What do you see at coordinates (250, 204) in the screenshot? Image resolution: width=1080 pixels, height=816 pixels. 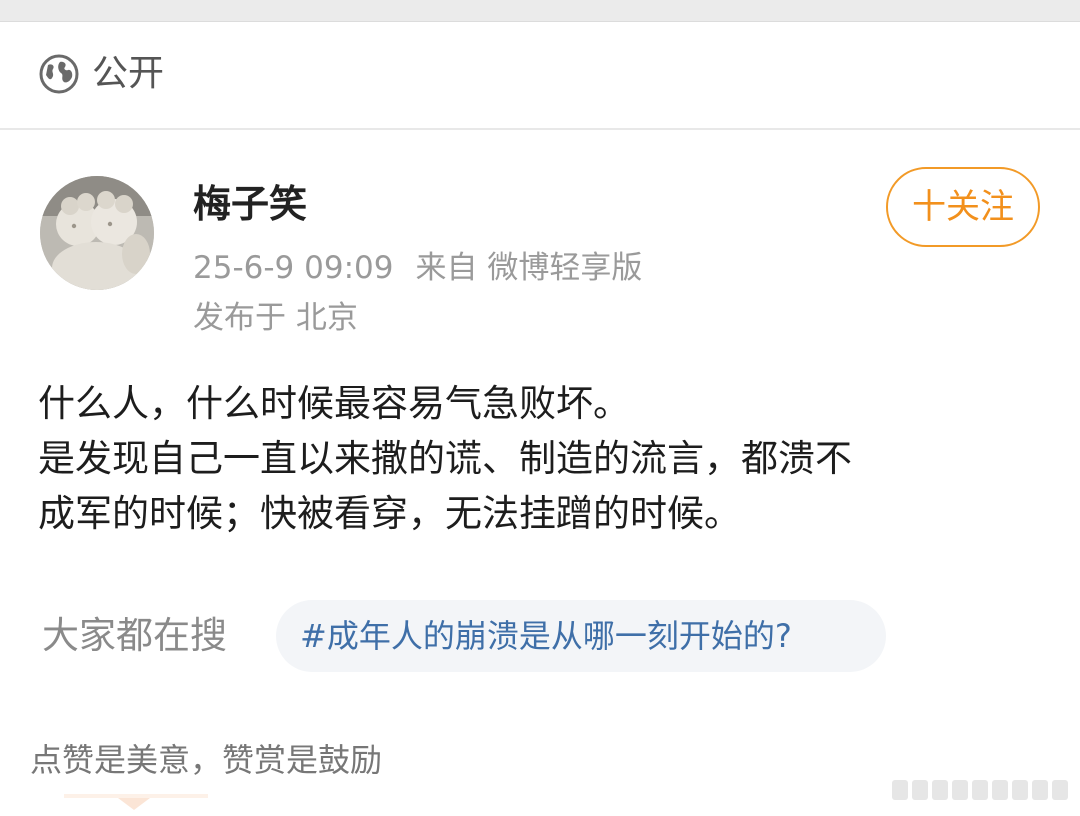 I see `author-name: 梅子笑` at bounding box center [250, 204].